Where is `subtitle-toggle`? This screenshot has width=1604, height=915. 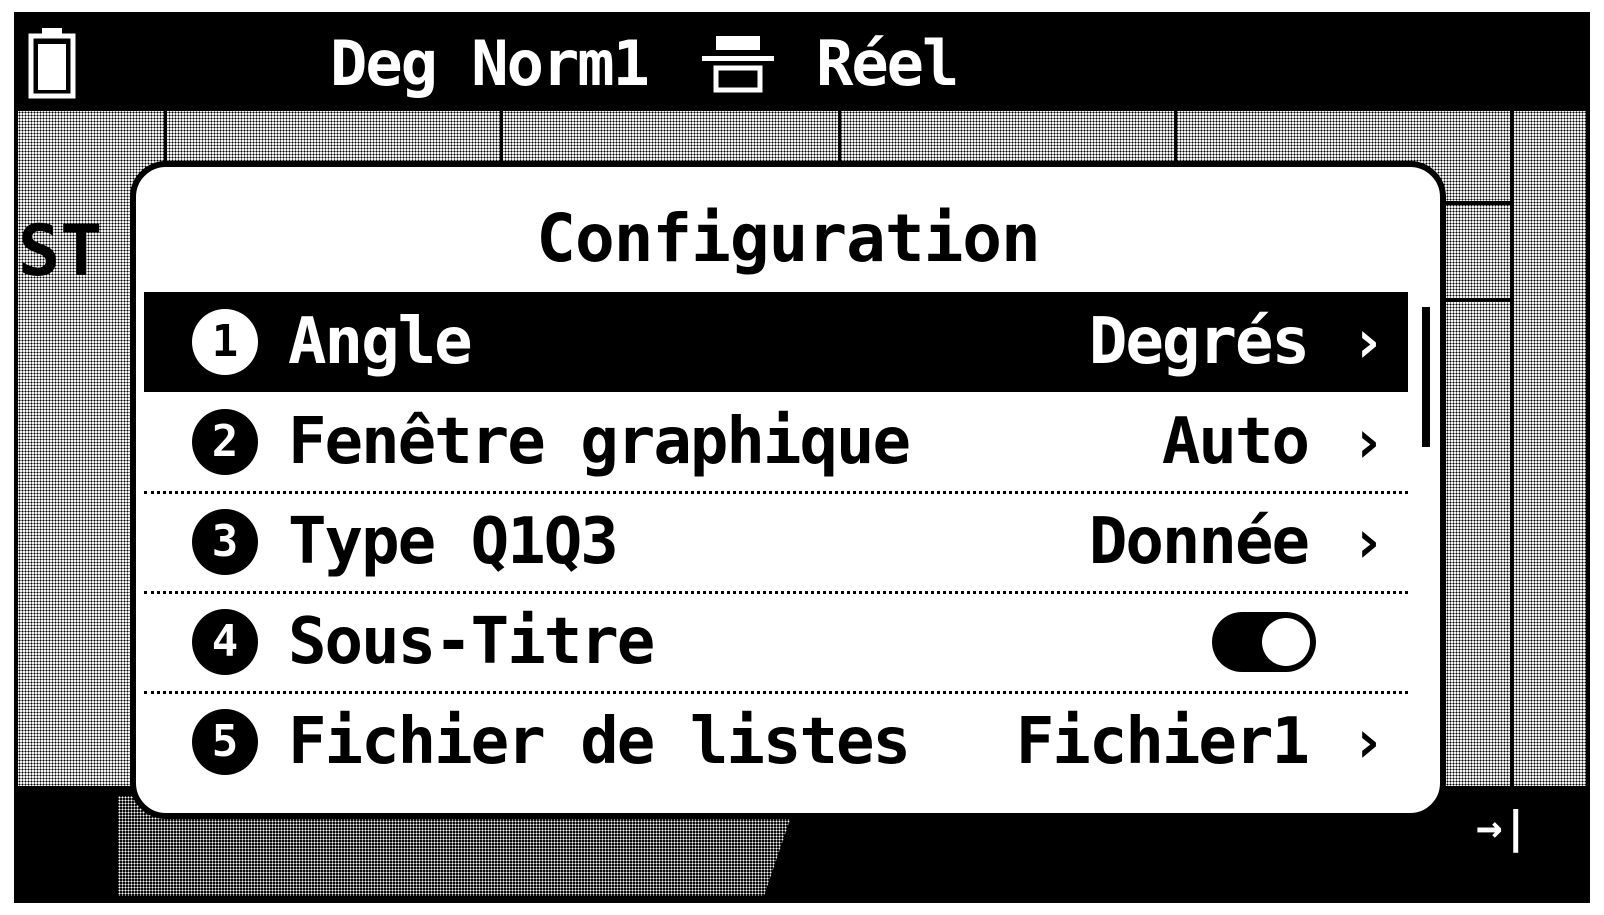
subtitle-toggle is located at coordinates (1264, 642).